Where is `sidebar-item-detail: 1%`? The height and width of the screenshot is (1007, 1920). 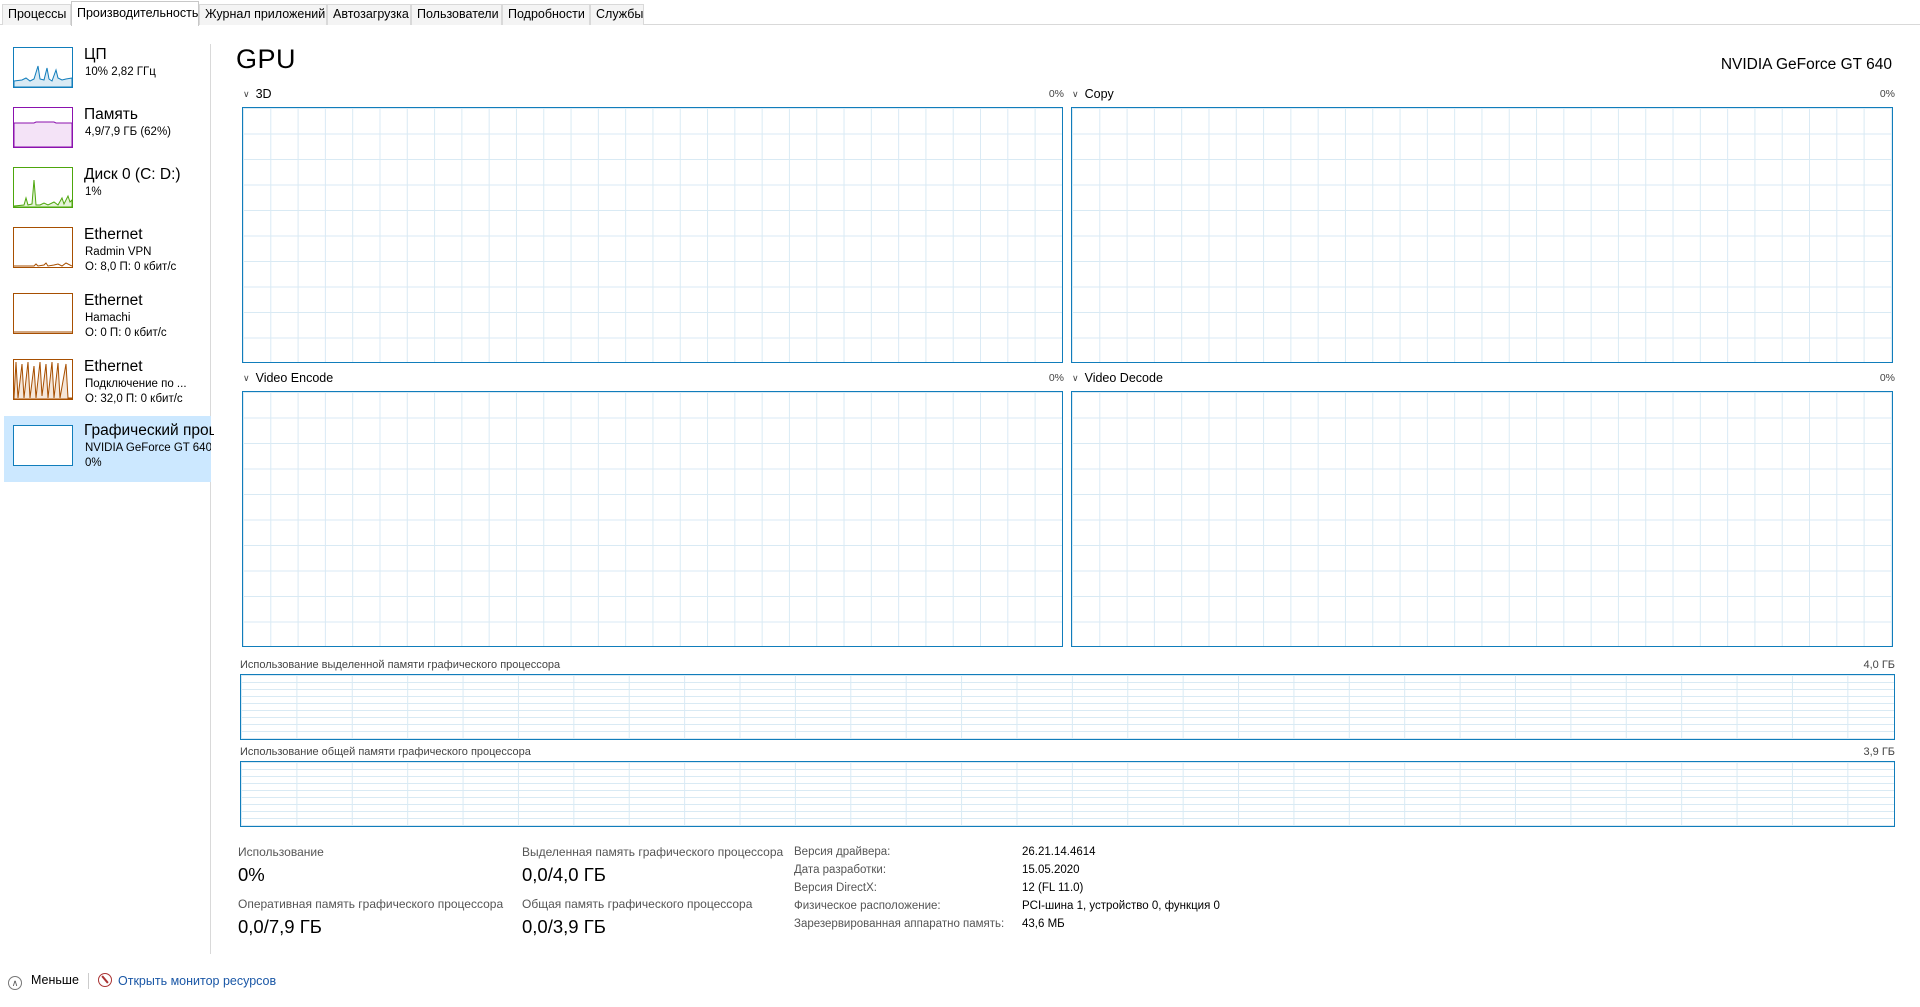 sidebar-item-detail: 1% is located at coordinates (93, 192).